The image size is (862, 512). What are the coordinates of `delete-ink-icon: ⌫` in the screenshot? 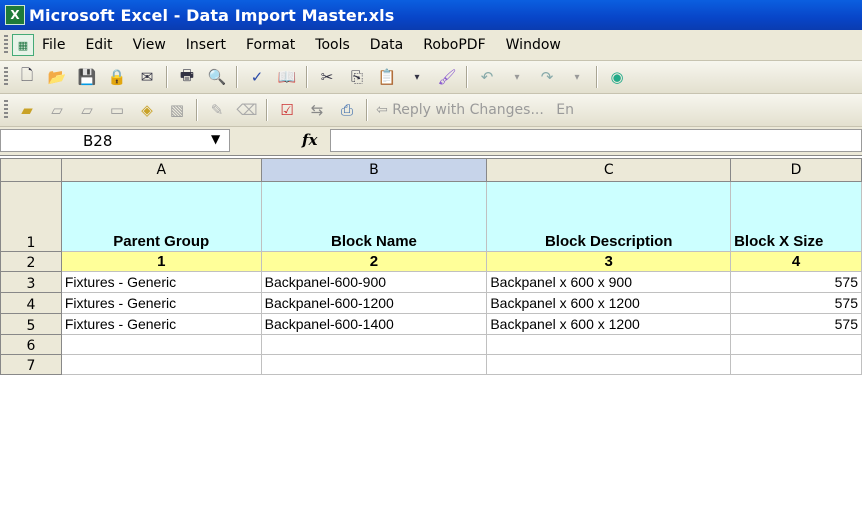 It's located at (247, 110).